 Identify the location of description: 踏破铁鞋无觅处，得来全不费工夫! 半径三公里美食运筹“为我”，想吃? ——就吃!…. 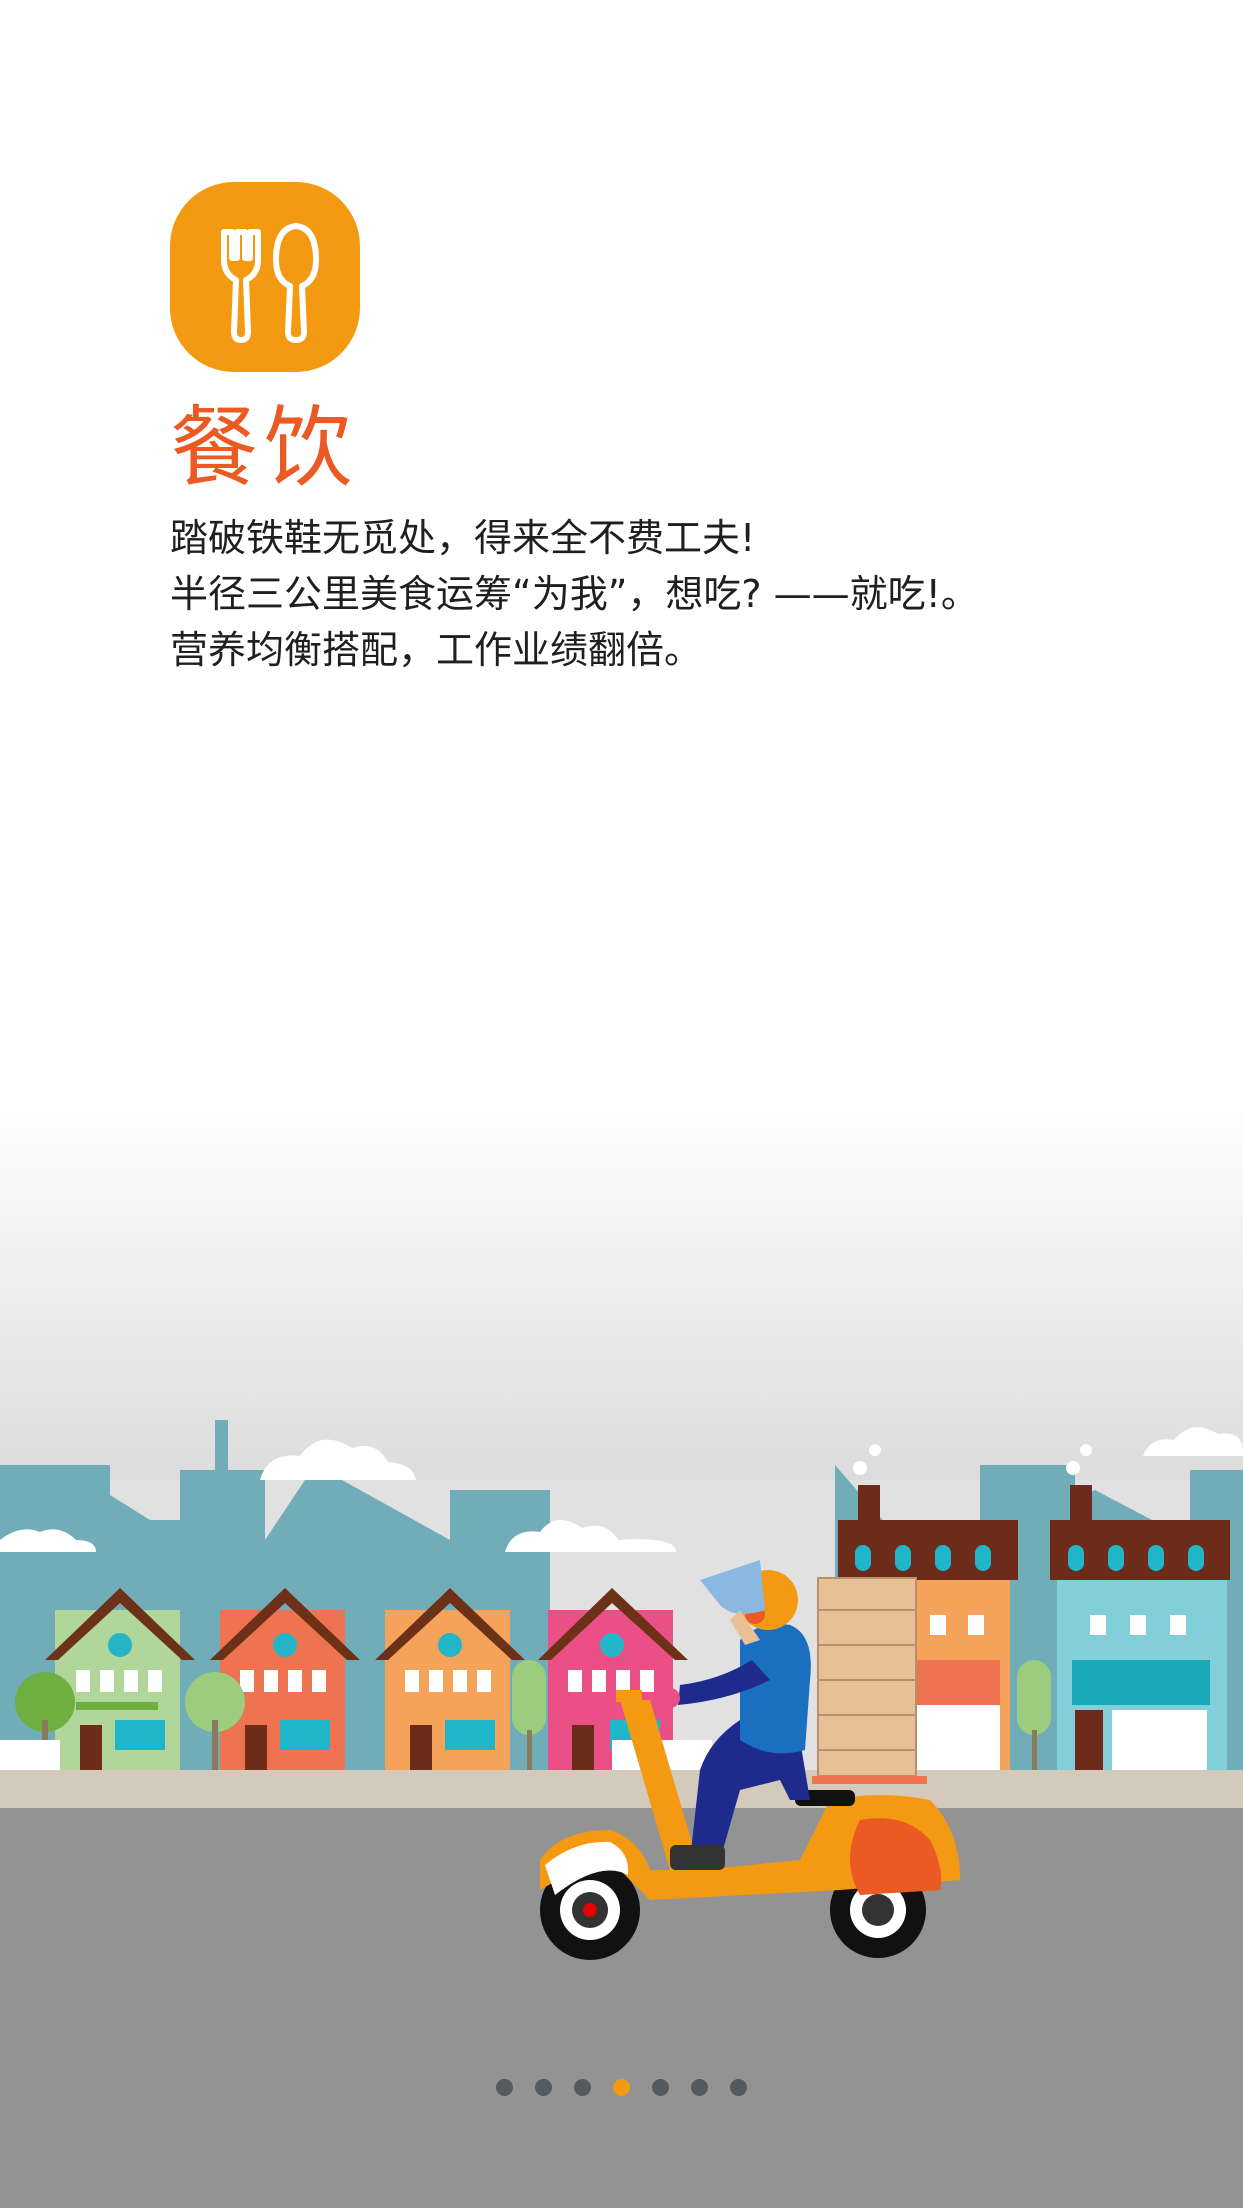
(670, 594).